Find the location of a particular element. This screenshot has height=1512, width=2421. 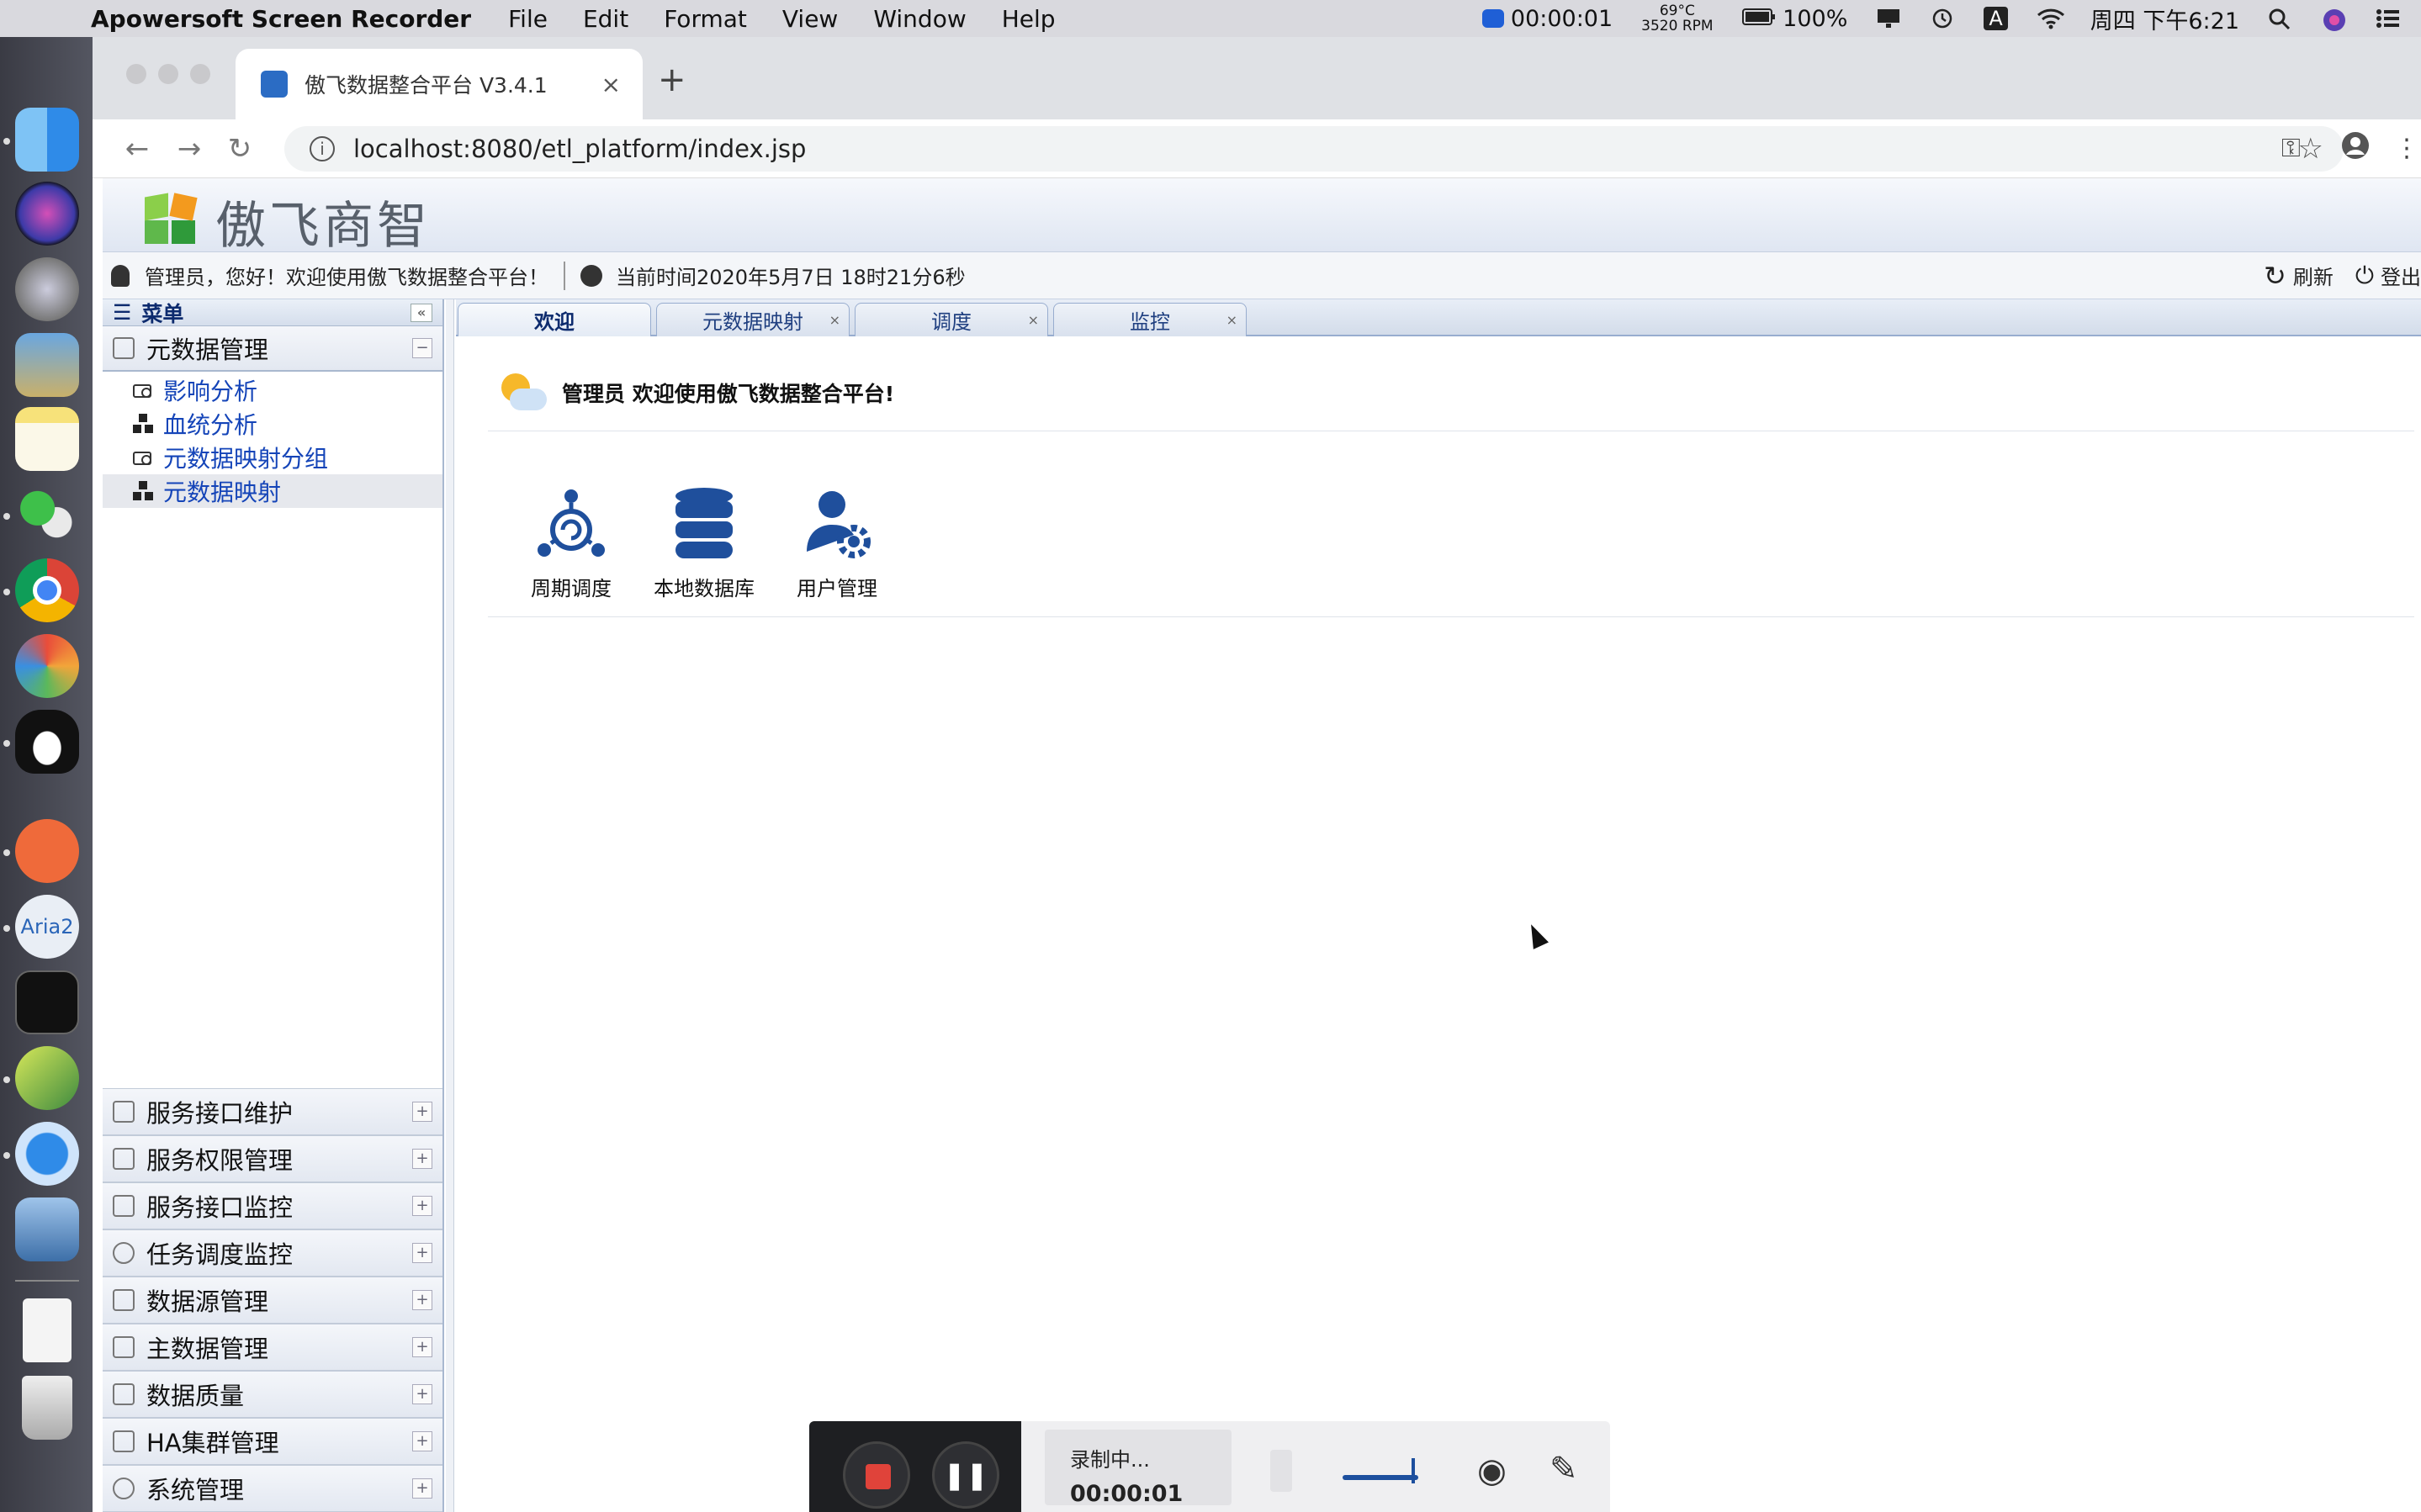

reload-icon: ↻ is located at coordinates (240, 149).